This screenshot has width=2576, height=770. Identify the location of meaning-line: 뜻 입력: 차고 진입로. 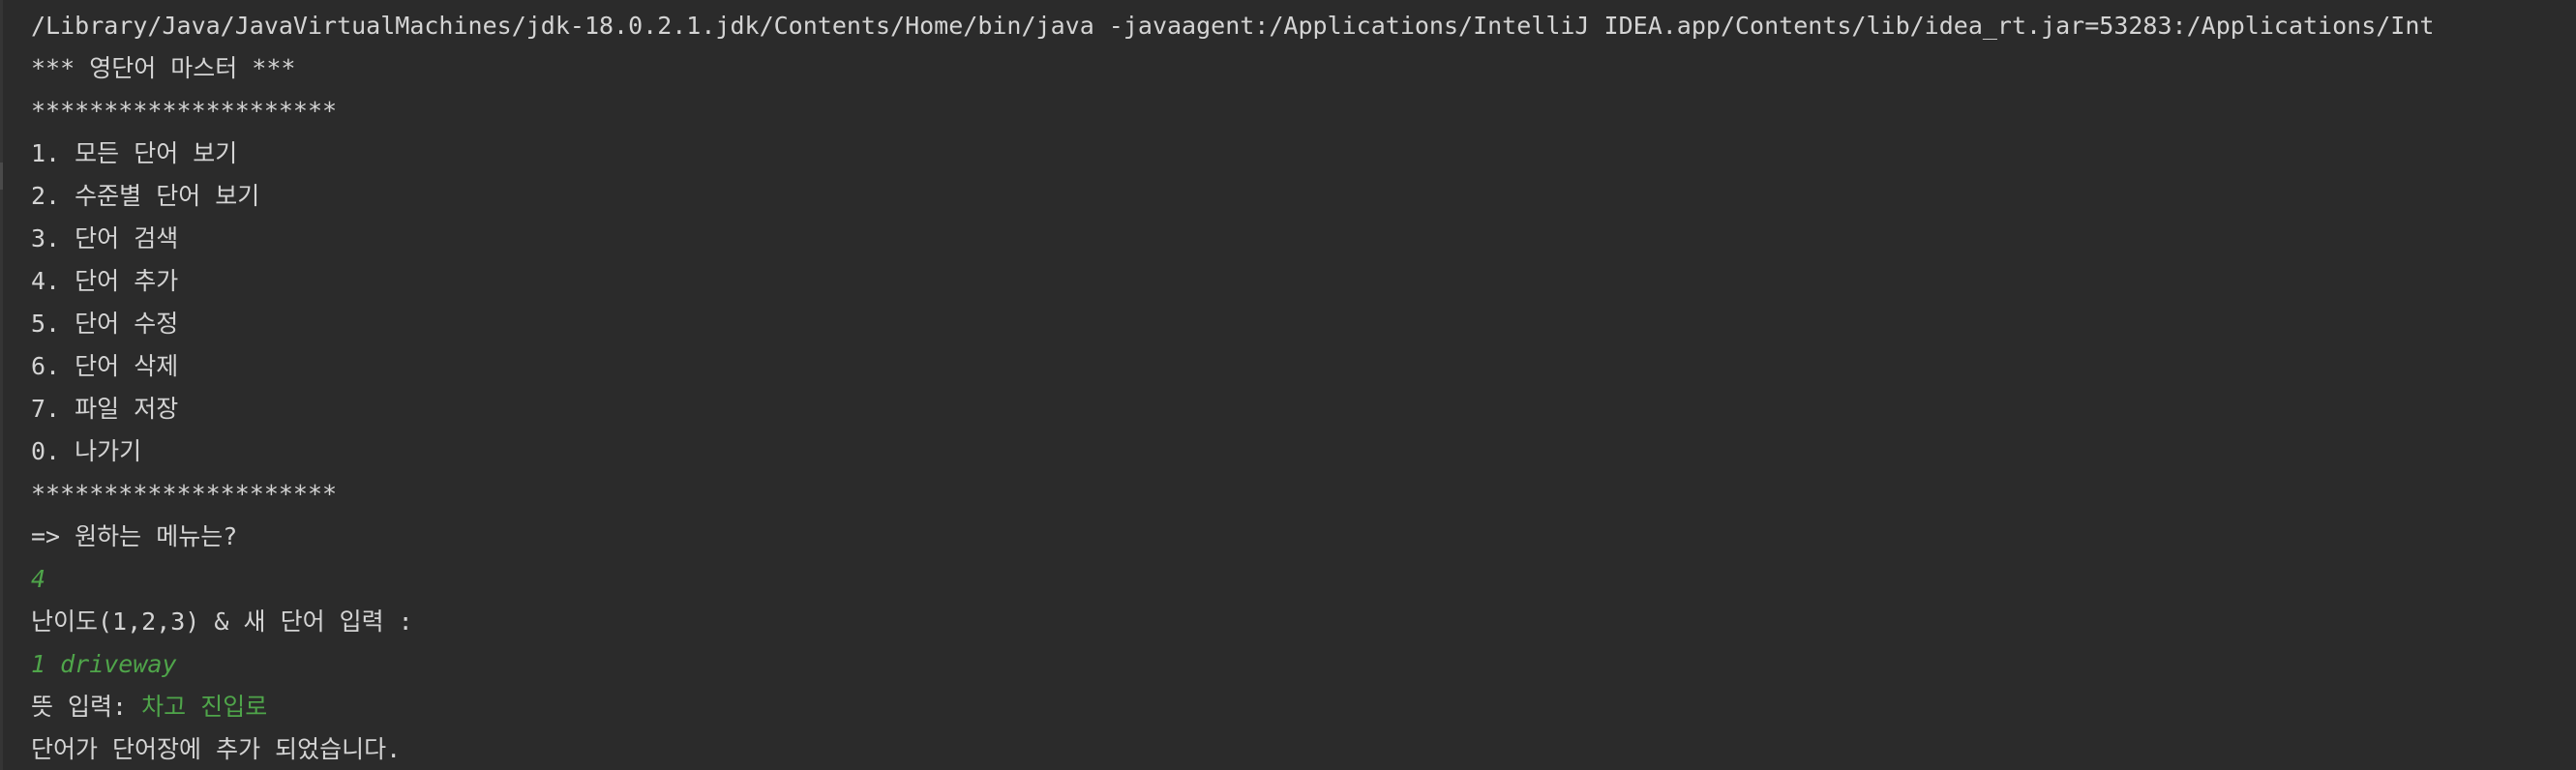
(1303, 707).